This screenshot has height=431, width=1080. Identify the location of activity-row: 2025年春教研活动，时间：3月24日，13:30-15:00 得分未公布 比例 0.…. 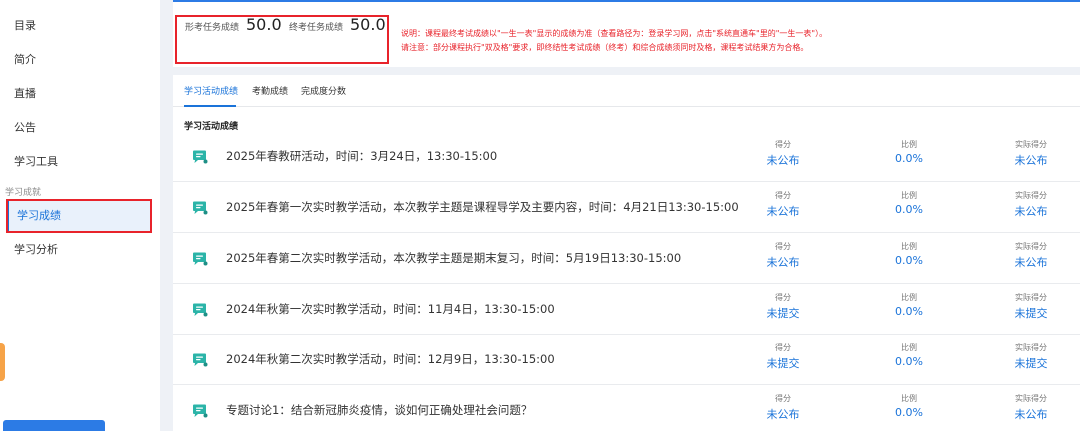
(626, 156).